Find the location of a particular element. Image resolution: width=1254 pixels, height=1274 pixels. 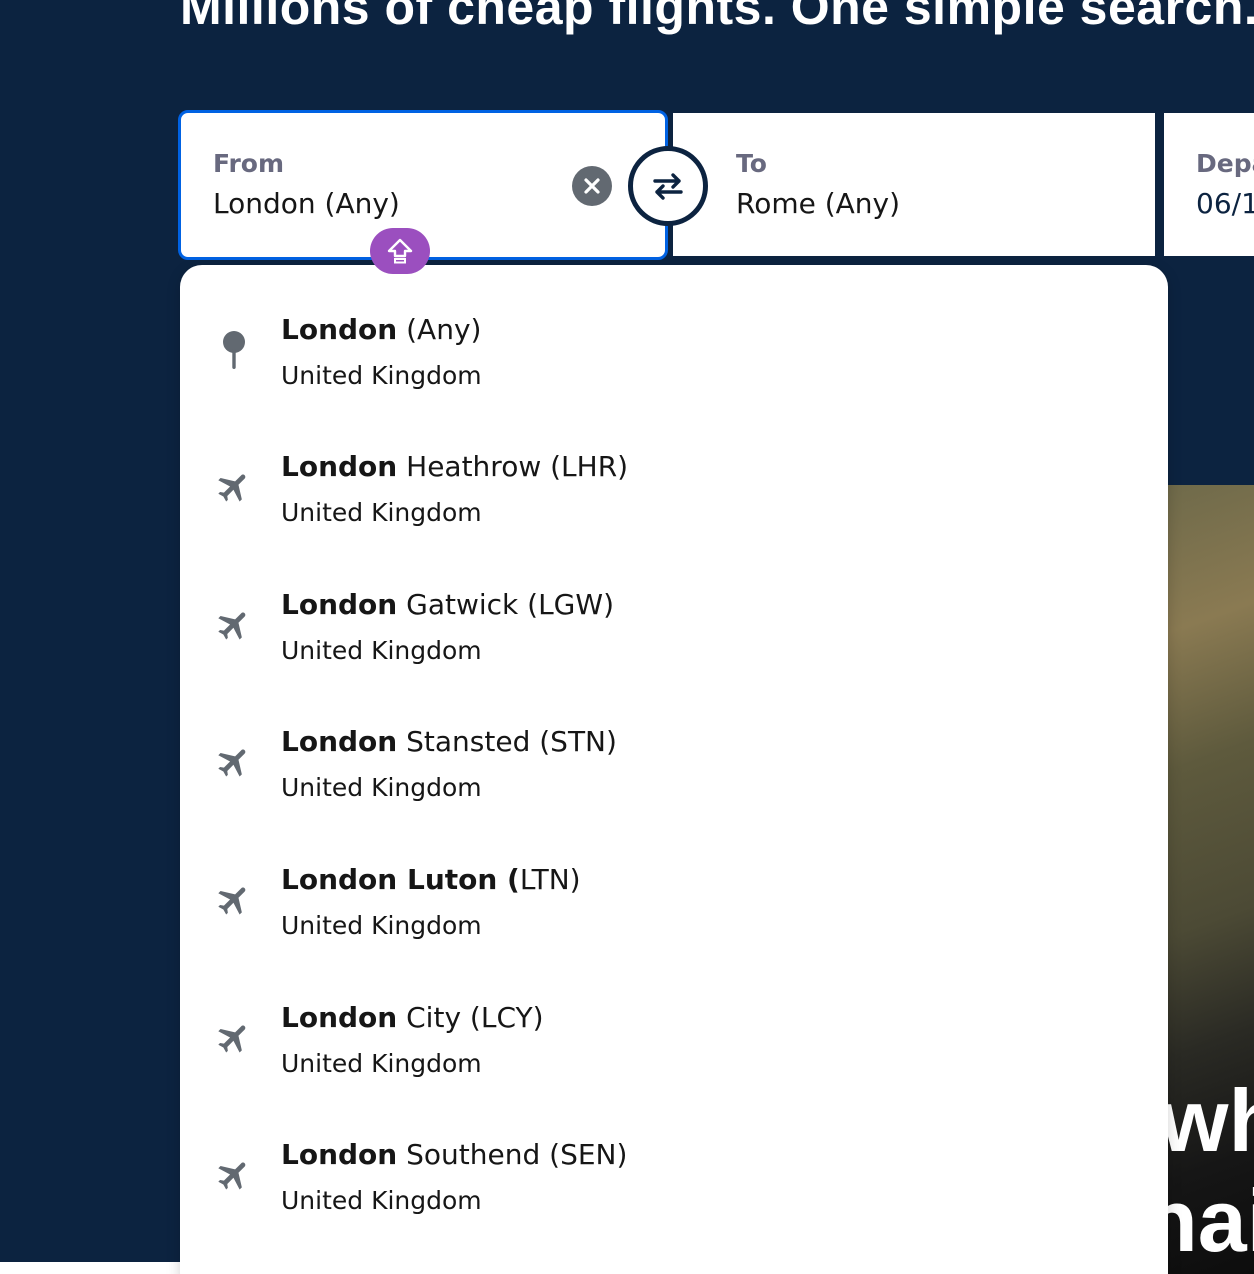

clear-from-button is located at coordinates (592, 186).